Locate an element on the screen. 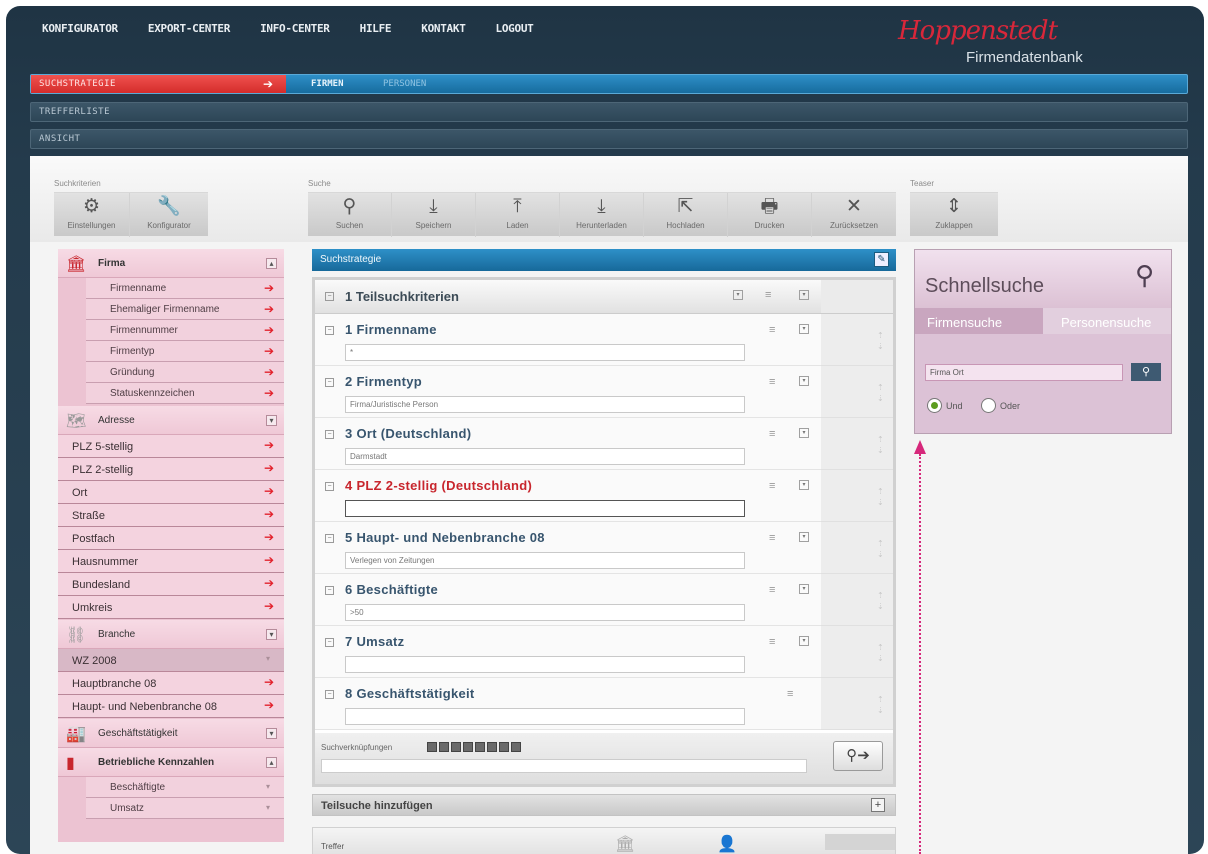 Image resolution: width=1208 pixels, height=854 pixels. list-item: Hauptbranche 08 ➔ is located at coordinates (171, 683).